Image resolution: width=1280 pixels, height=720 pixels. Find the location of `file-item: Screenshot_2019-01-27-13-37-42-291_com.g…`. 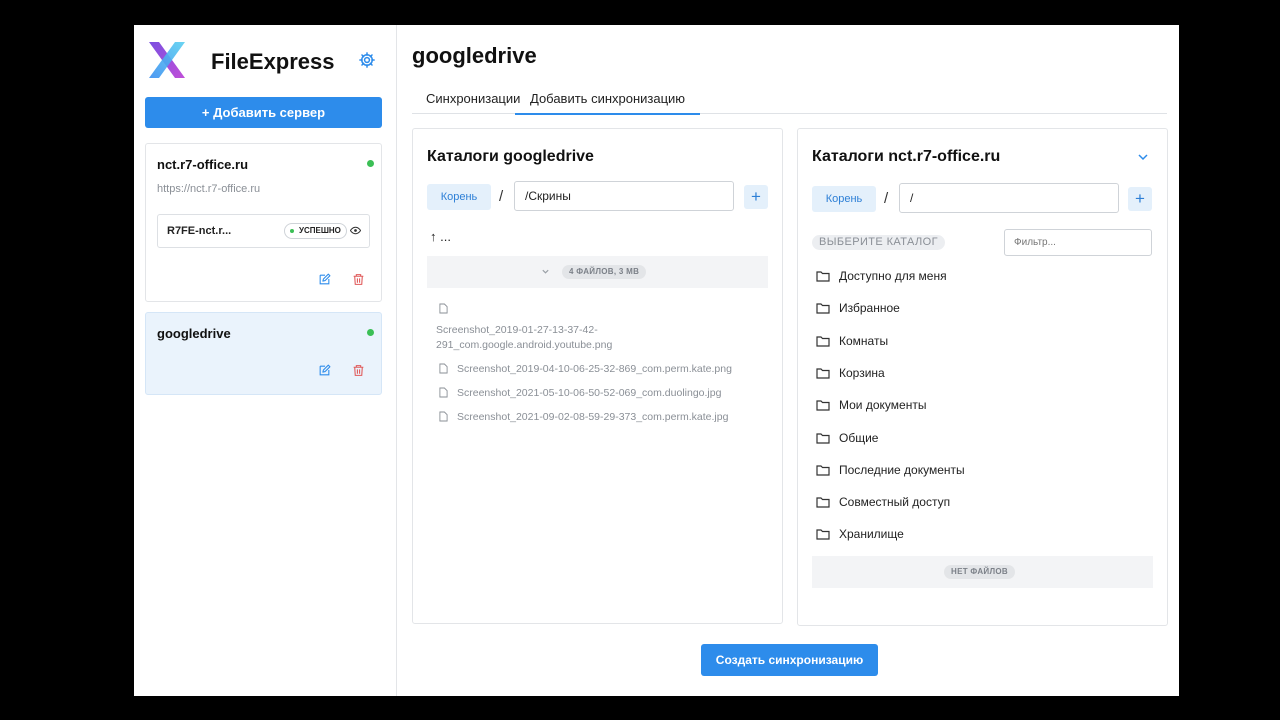

file-item: Screenshot_2019-01-27-13-37-42-291_com.g… is located at coordinates (546, 338).